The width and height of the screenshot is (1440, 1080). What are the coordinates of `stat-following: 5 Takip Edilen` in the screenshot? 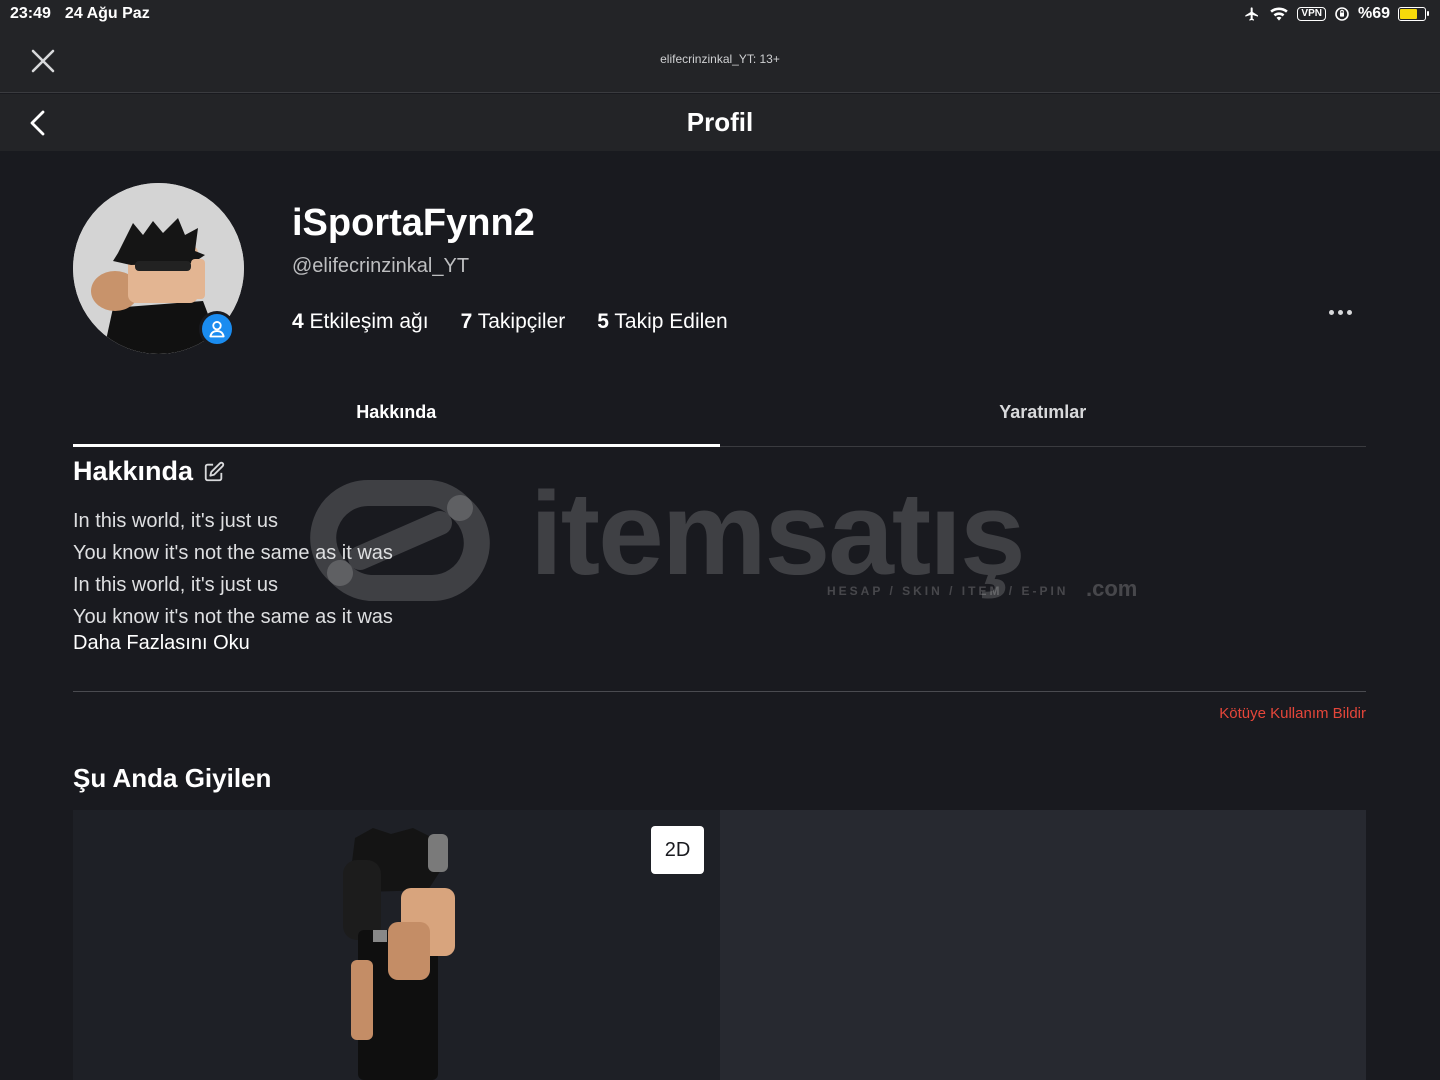 It's located at (662, 322).